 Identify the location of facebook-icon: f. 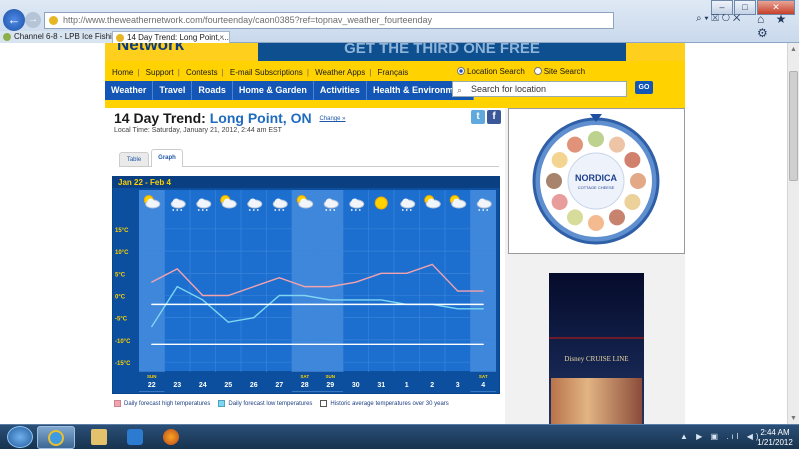
(494, 117).